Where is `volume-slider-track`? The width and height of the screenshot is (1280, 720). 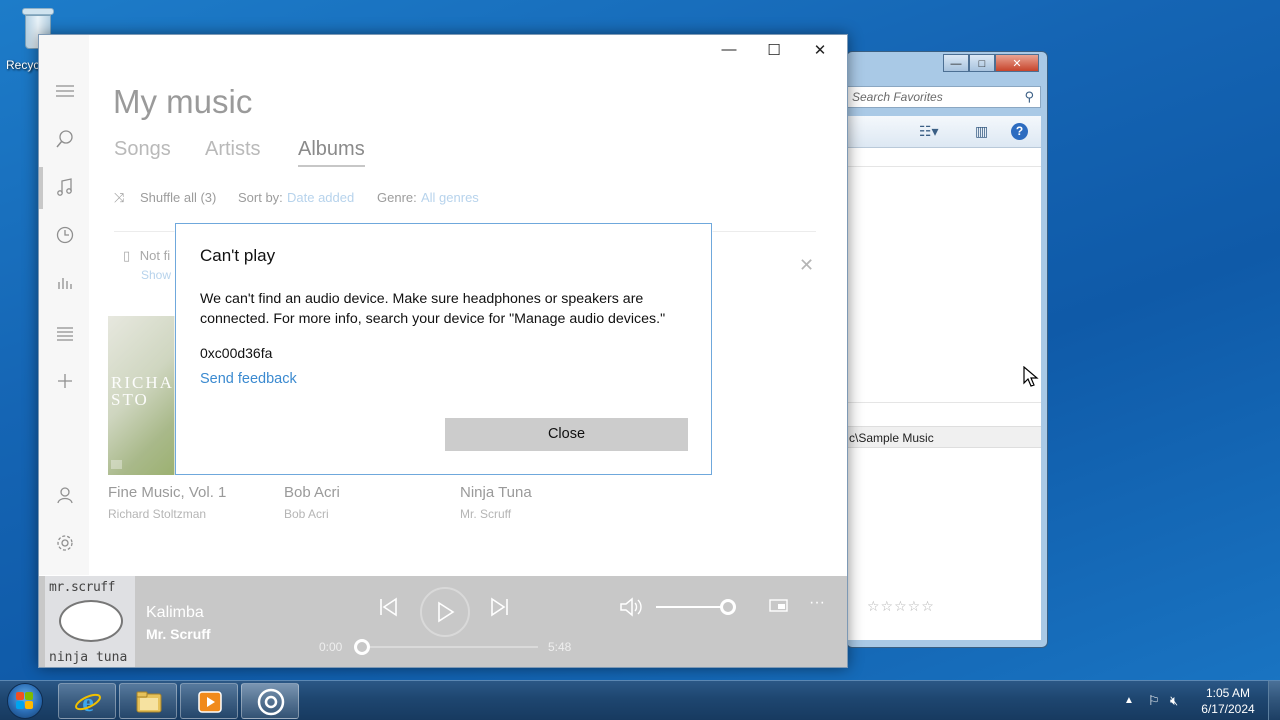 volume-slider-track is located at coordinates (692, 607).